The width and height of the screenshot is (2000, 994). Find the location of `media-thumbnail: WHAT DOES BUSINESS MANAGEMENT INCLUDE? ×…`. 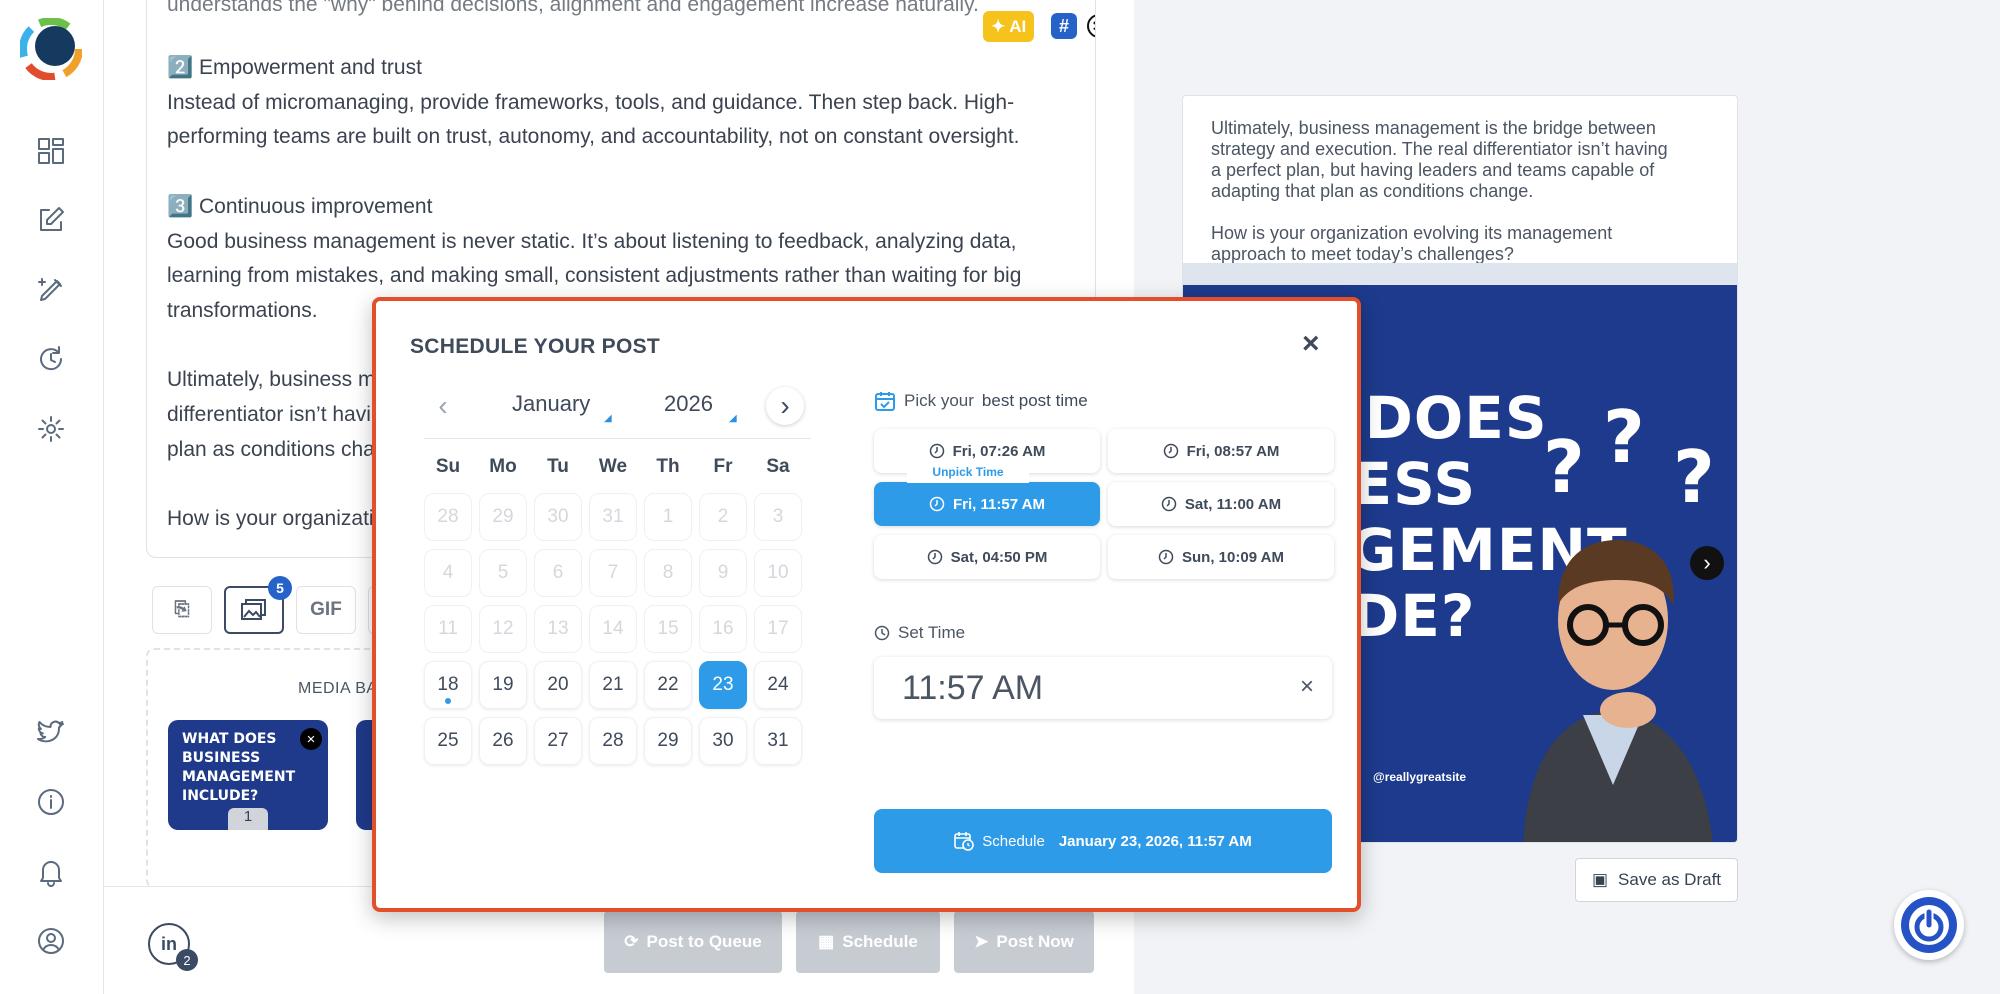

media-thumbnail: WHAT DOES BUSINESS MANAGEMENT INCLUDE? ×… is located at coordinates (248, 775).